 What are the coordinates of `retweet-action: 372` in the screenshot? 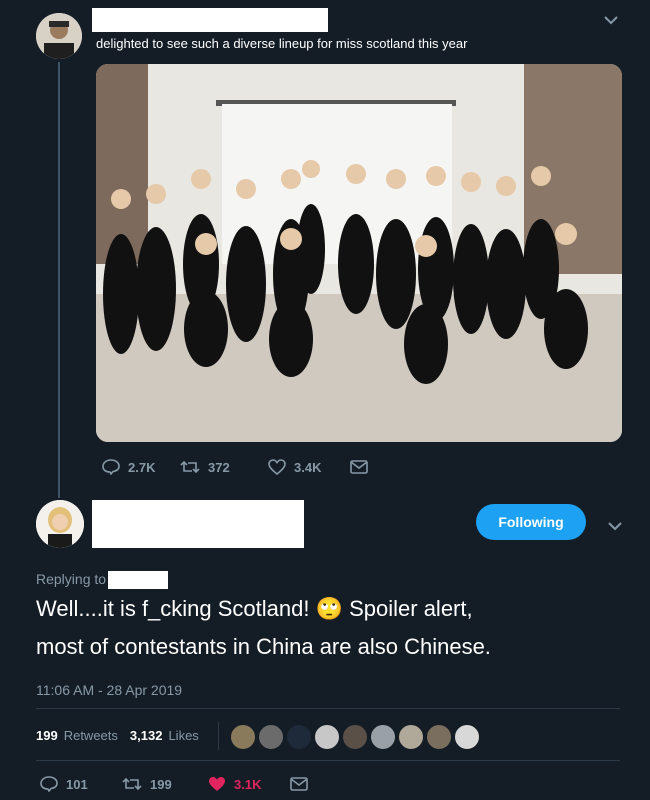 It's located at (205, 467).